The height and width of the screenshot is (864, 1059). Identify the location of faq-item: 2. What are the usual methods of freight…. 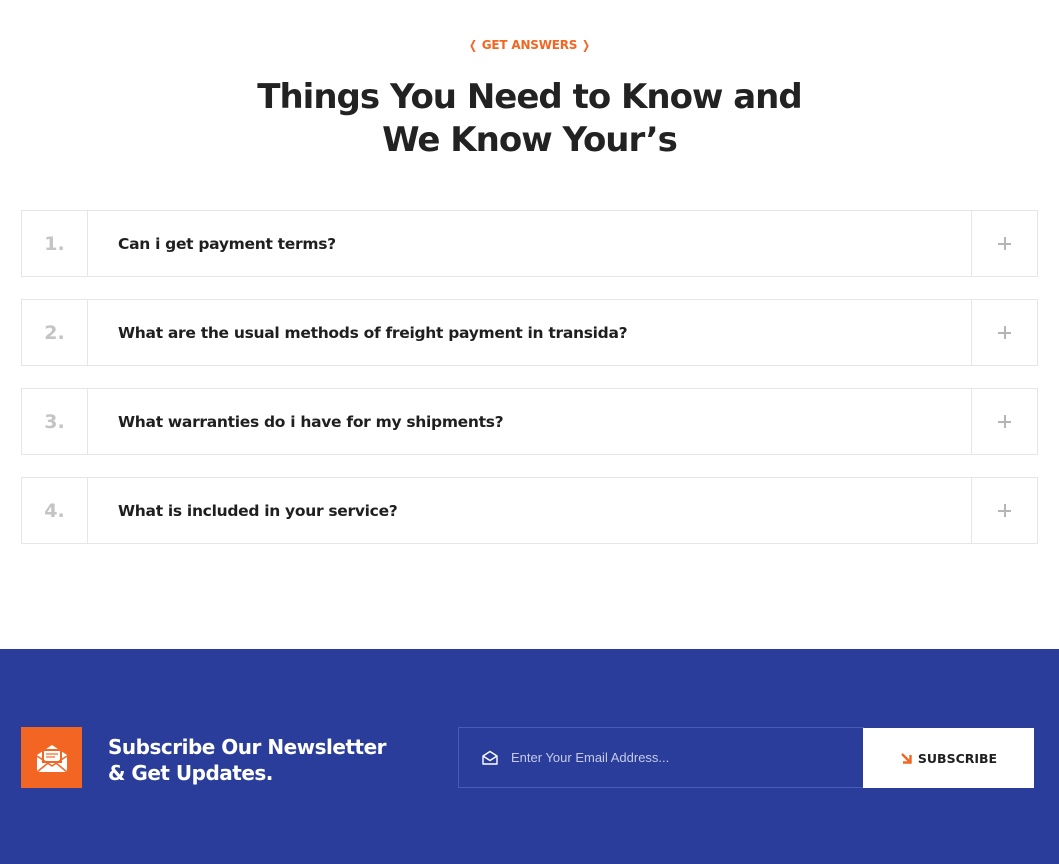
(529, 332).